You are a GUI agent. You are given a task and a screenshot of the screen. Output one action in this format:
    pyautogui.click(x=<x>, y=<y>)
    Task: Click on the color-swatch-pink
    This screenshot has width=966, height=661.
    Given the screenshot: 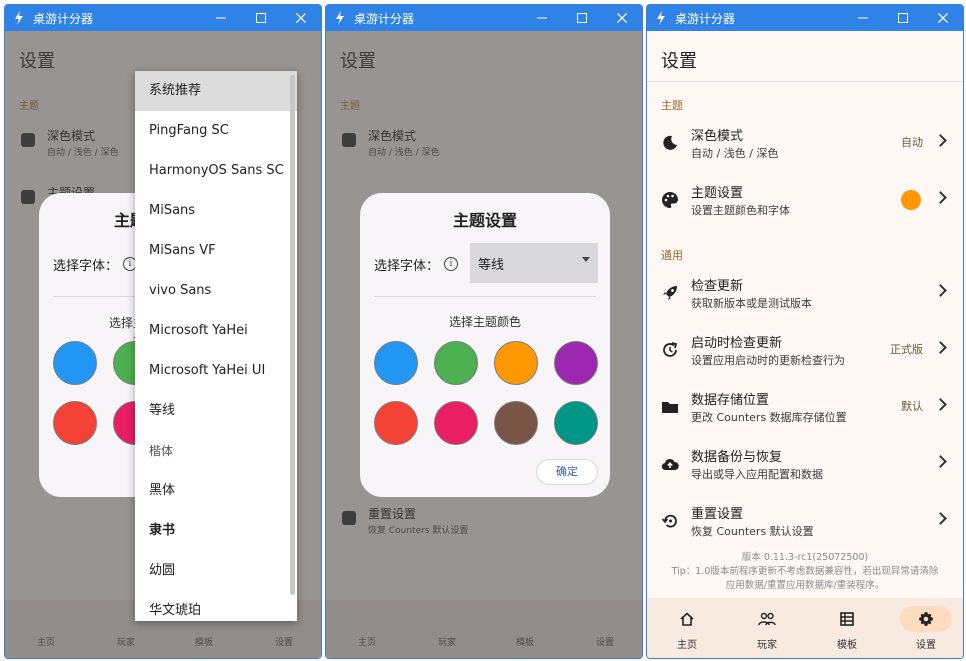 What is the action you would take?
    pyautogui.click(x=456, y=423)
    